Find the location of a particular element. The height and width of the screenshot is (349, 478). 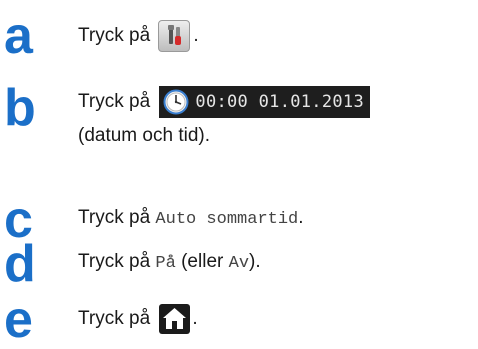

step-text: Tryck på Auto sommartid. is located at coordinates (191, 219).